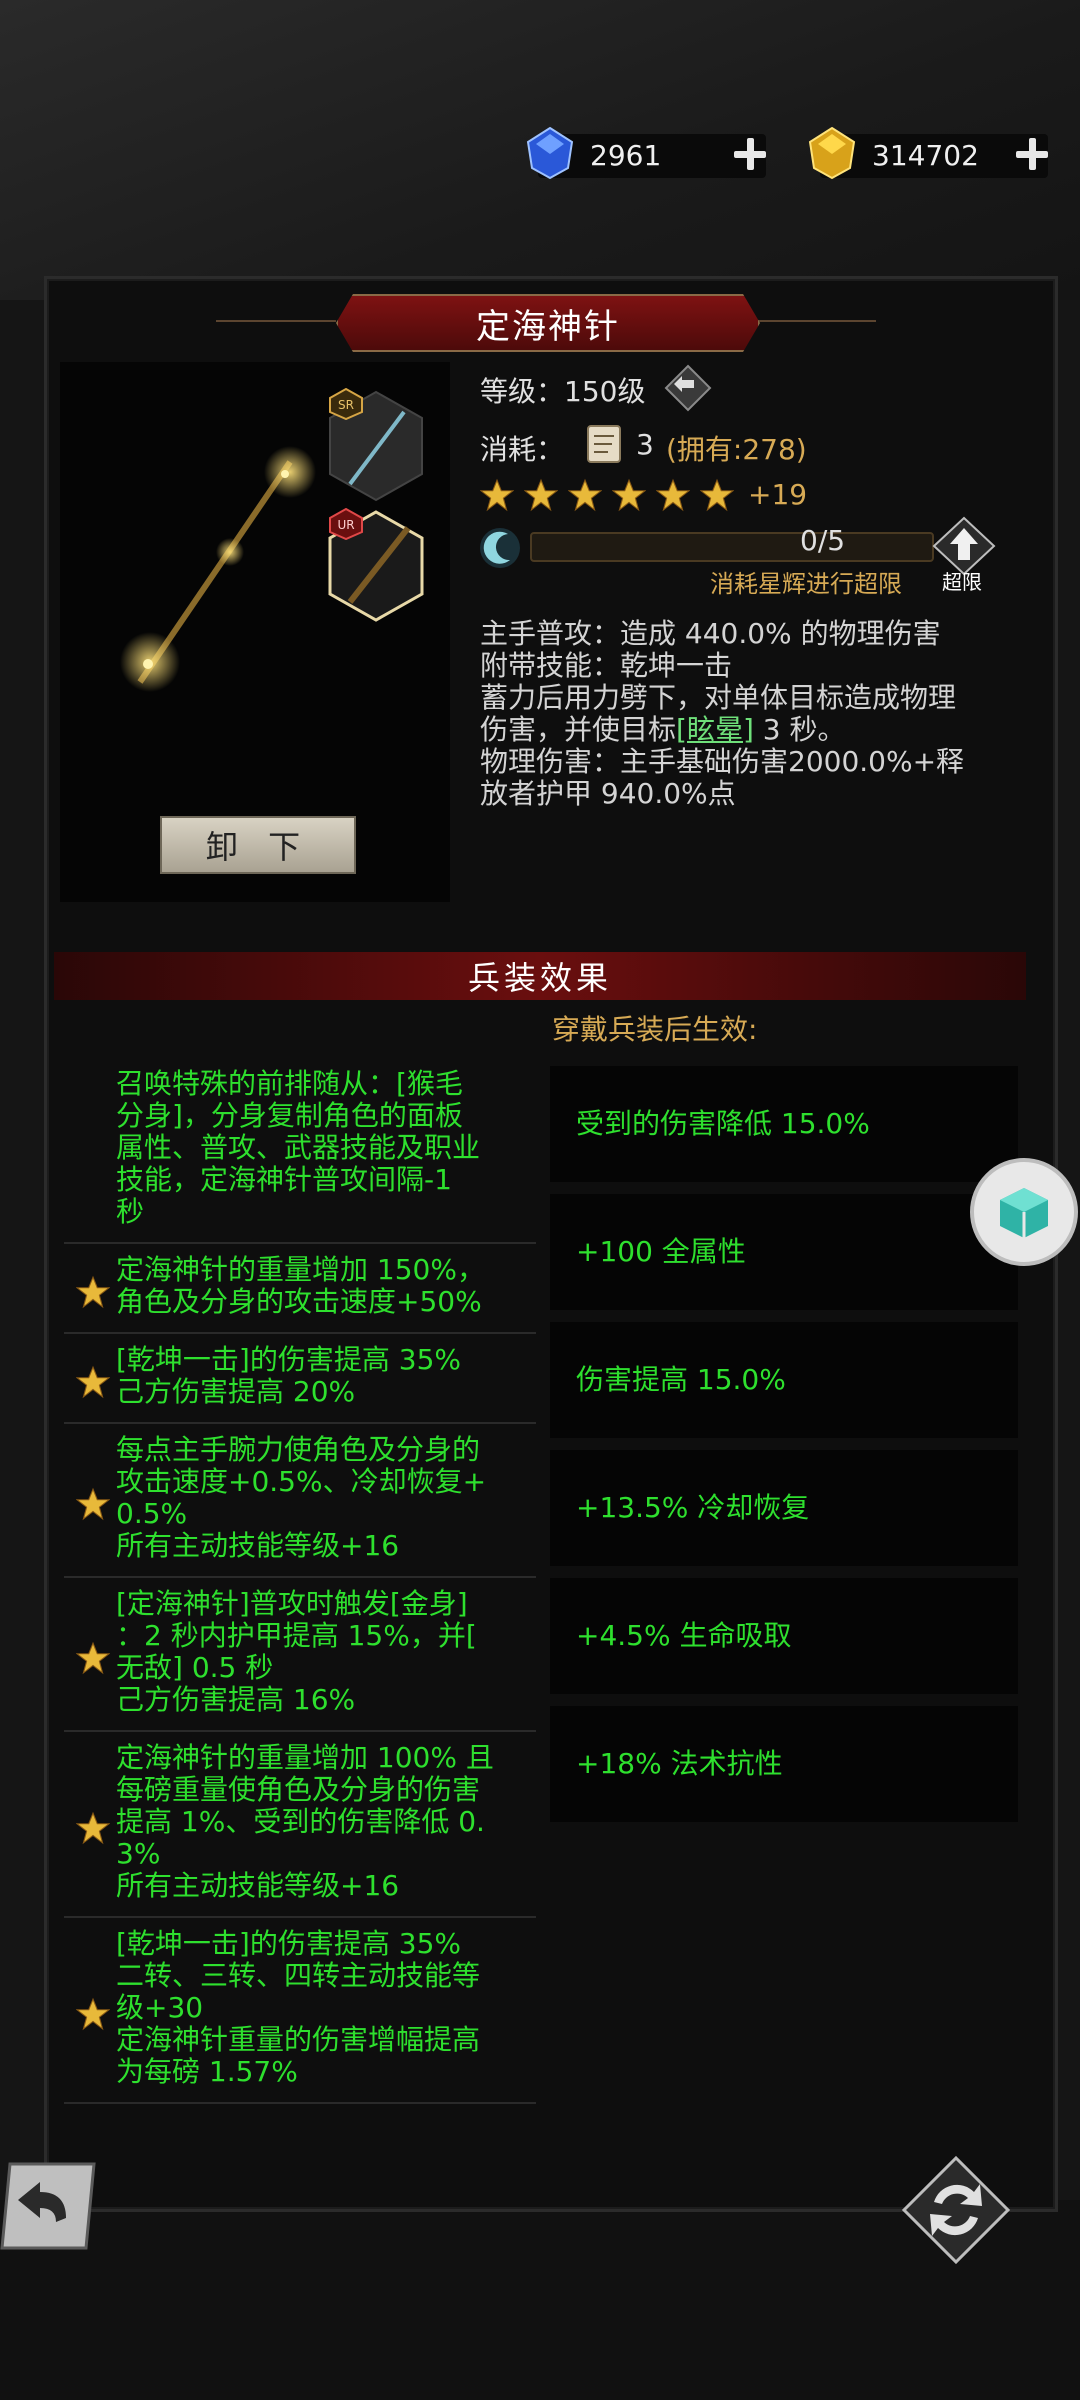  I want to click on desc-line: 附带技能：乾坤一击, so click(606, 665).